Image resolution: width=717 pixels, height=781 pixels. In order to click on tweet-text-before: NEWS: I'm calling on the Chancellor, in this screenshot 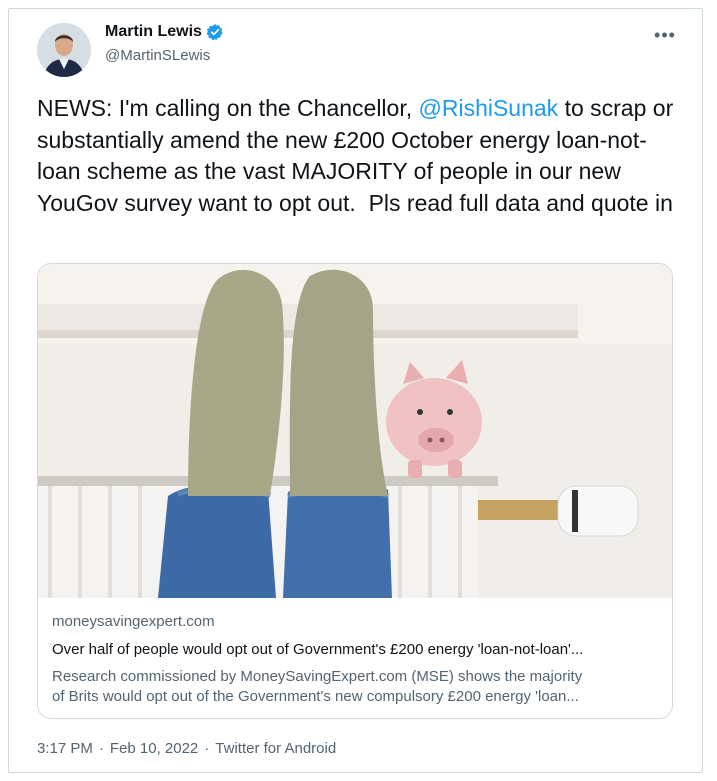, I will do `click(228, 108)`.